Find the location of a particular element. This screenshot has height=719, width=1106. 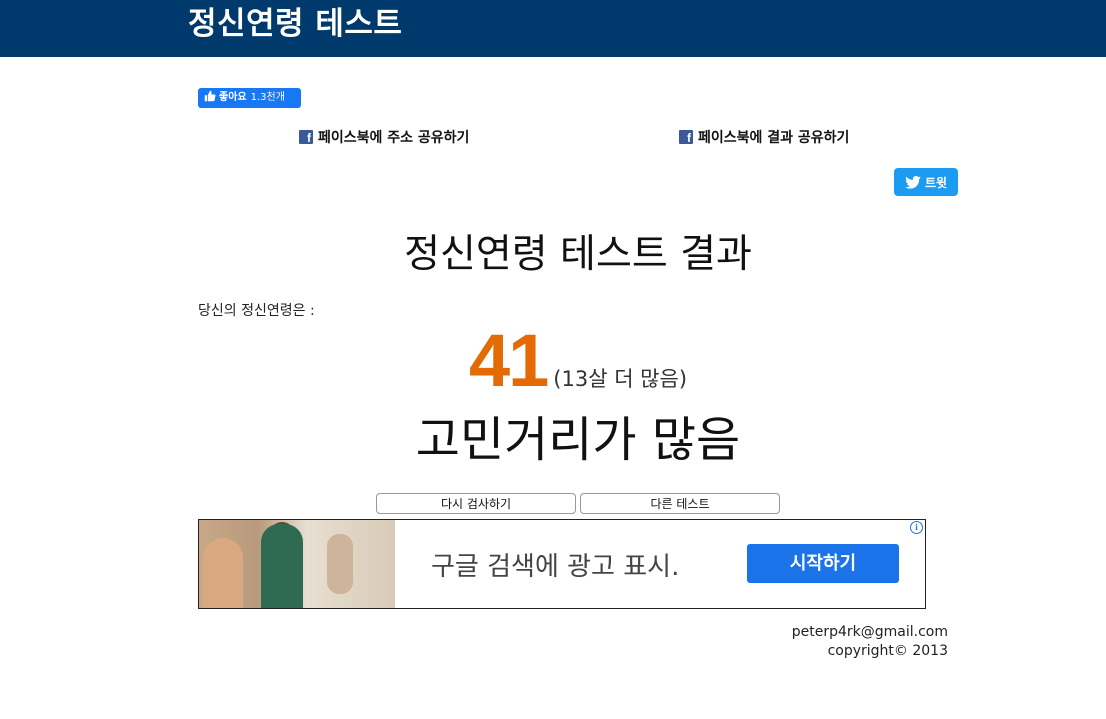

ad-banner: 구글 검색에 광고 표시. 시작하기 i is located at coordinates (562, 564).